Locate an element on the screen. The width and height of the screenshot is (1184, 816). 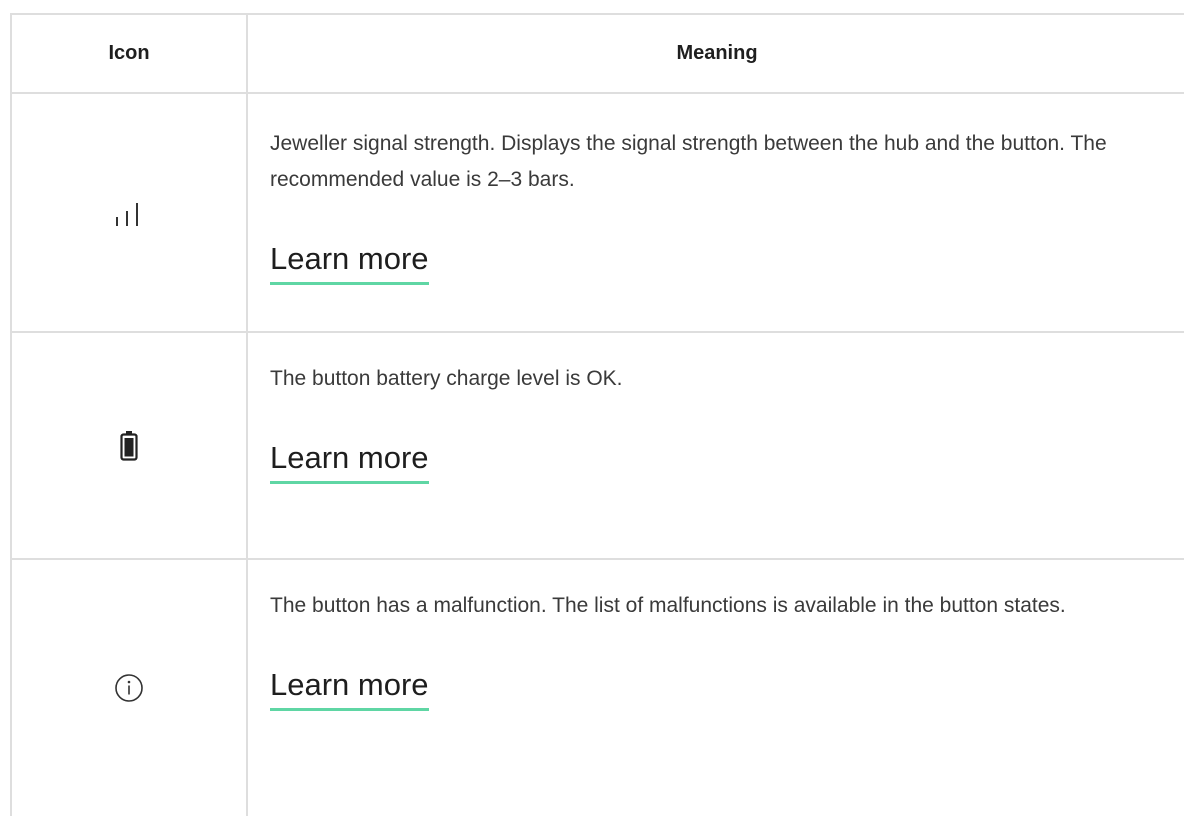
table-header-row: Icon Meaning is located at coordinates (598, 54).